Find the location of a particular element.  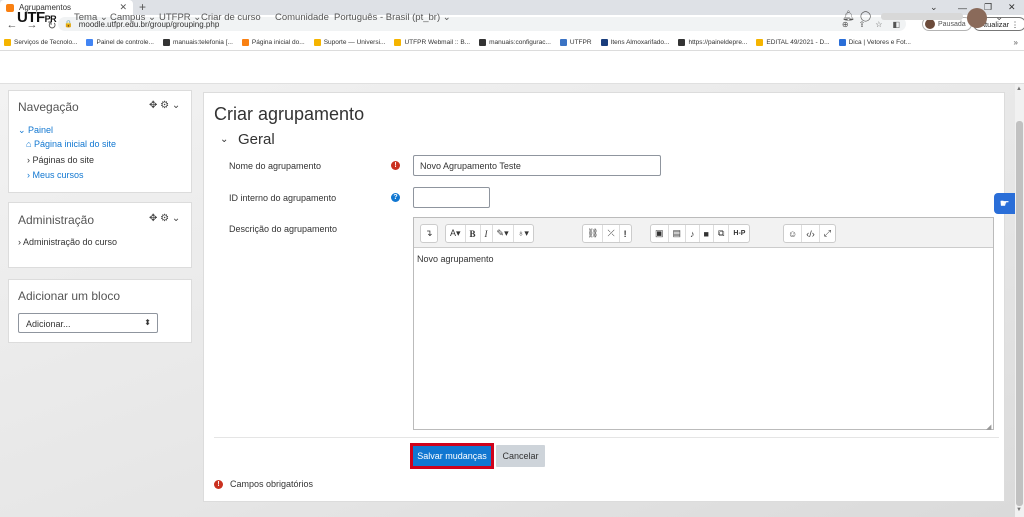

nav-utfpr: UTFPR ⌄ is located at coordinates (180, 17).